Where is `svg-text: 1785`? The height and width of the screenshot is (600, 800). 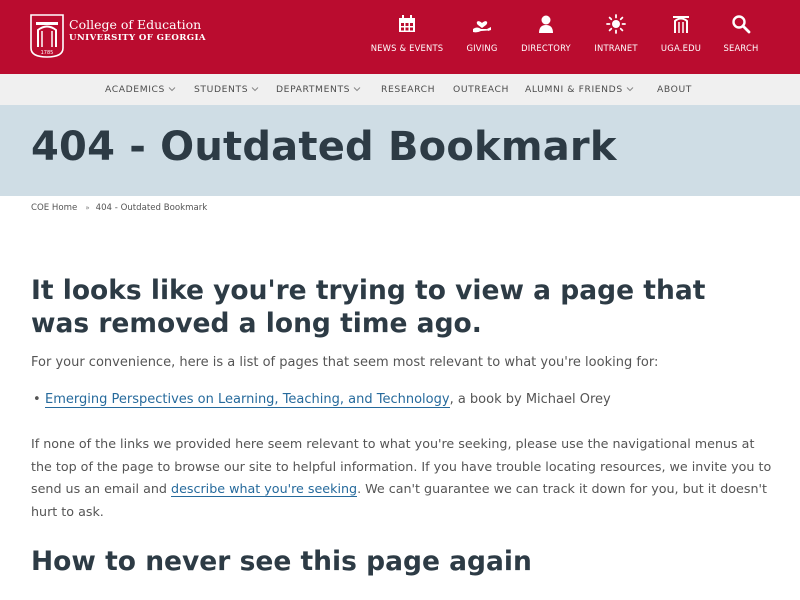
svg-text: 1785 is located at coordinates (47, 53).